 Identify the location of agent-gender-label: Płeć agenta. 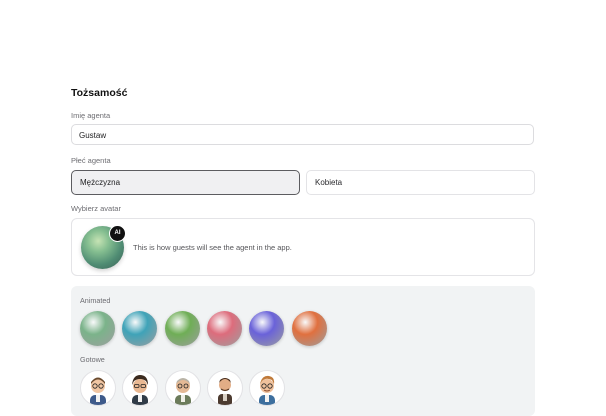
(91, 160).